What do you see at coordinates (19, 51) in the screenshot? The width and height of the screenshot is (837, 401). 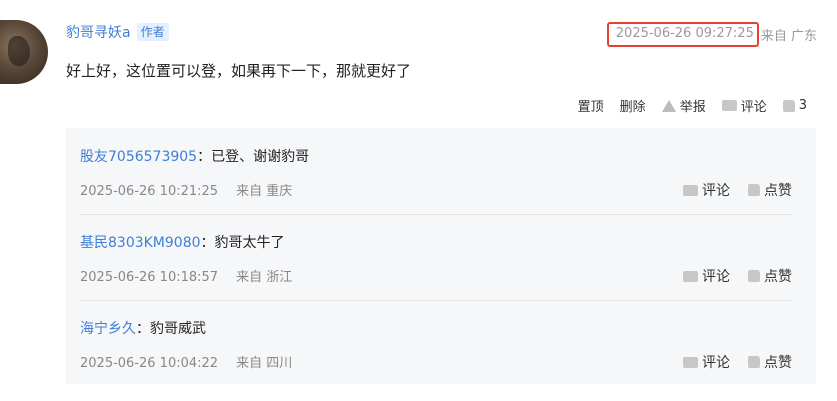 I see `avatar-image` at bounding box center [19, 51].